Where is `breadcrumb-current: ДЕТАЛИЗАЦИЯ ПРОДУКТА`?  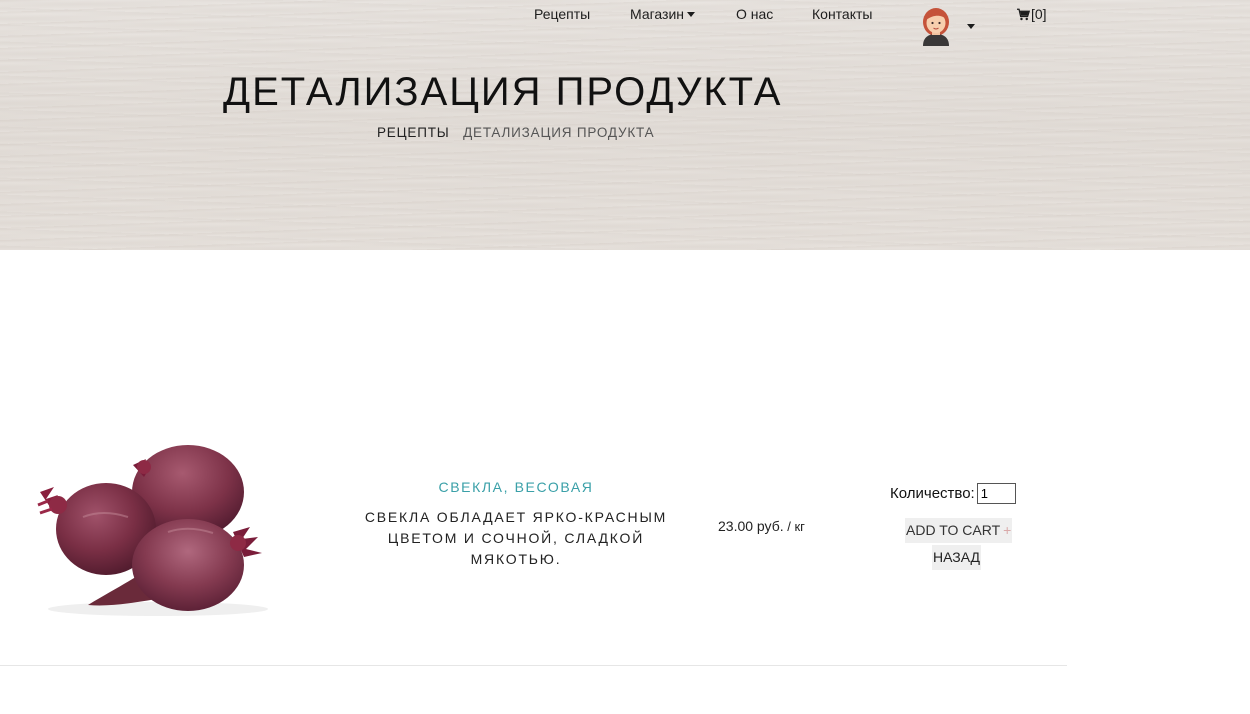
breadcrumb-current: ДЕТАЛИЗАЦИЯ ПРОДУКТА is located at coordinates (559, 132).